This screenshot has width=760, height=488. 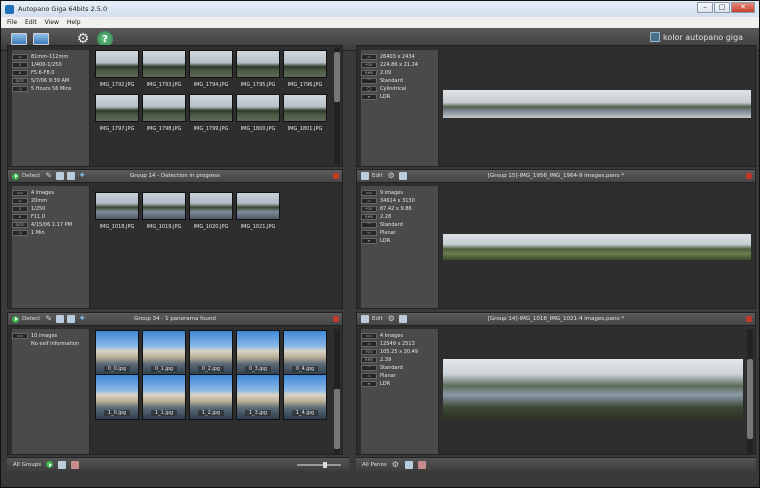 What do you see at coordinates (399, 352) in the screenshot?
I see `info-value: 105.25 x 30.49` at bounding box center [399, 352].